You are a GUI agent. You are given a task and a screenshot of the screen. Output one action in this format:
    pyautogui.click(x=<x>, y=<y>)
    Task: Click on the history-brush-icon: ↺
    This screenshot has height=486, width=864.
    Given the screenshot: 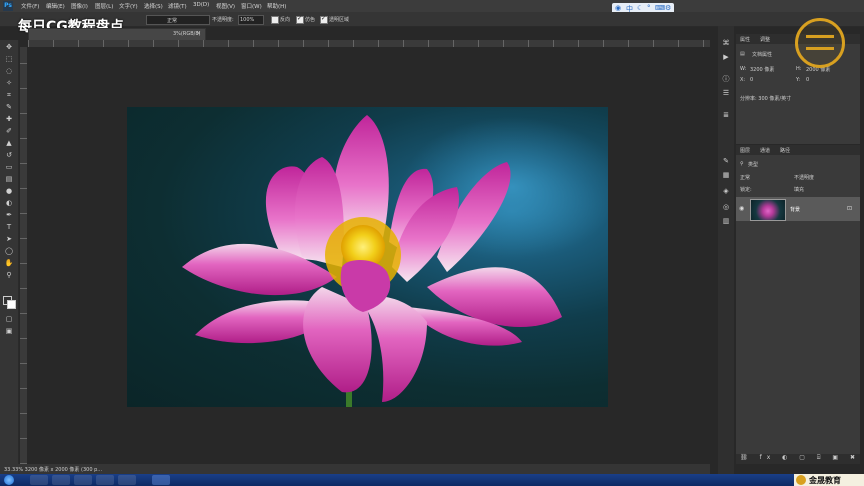 What is the action you would take?
    pyautogui.click(x=9, y=155)
    